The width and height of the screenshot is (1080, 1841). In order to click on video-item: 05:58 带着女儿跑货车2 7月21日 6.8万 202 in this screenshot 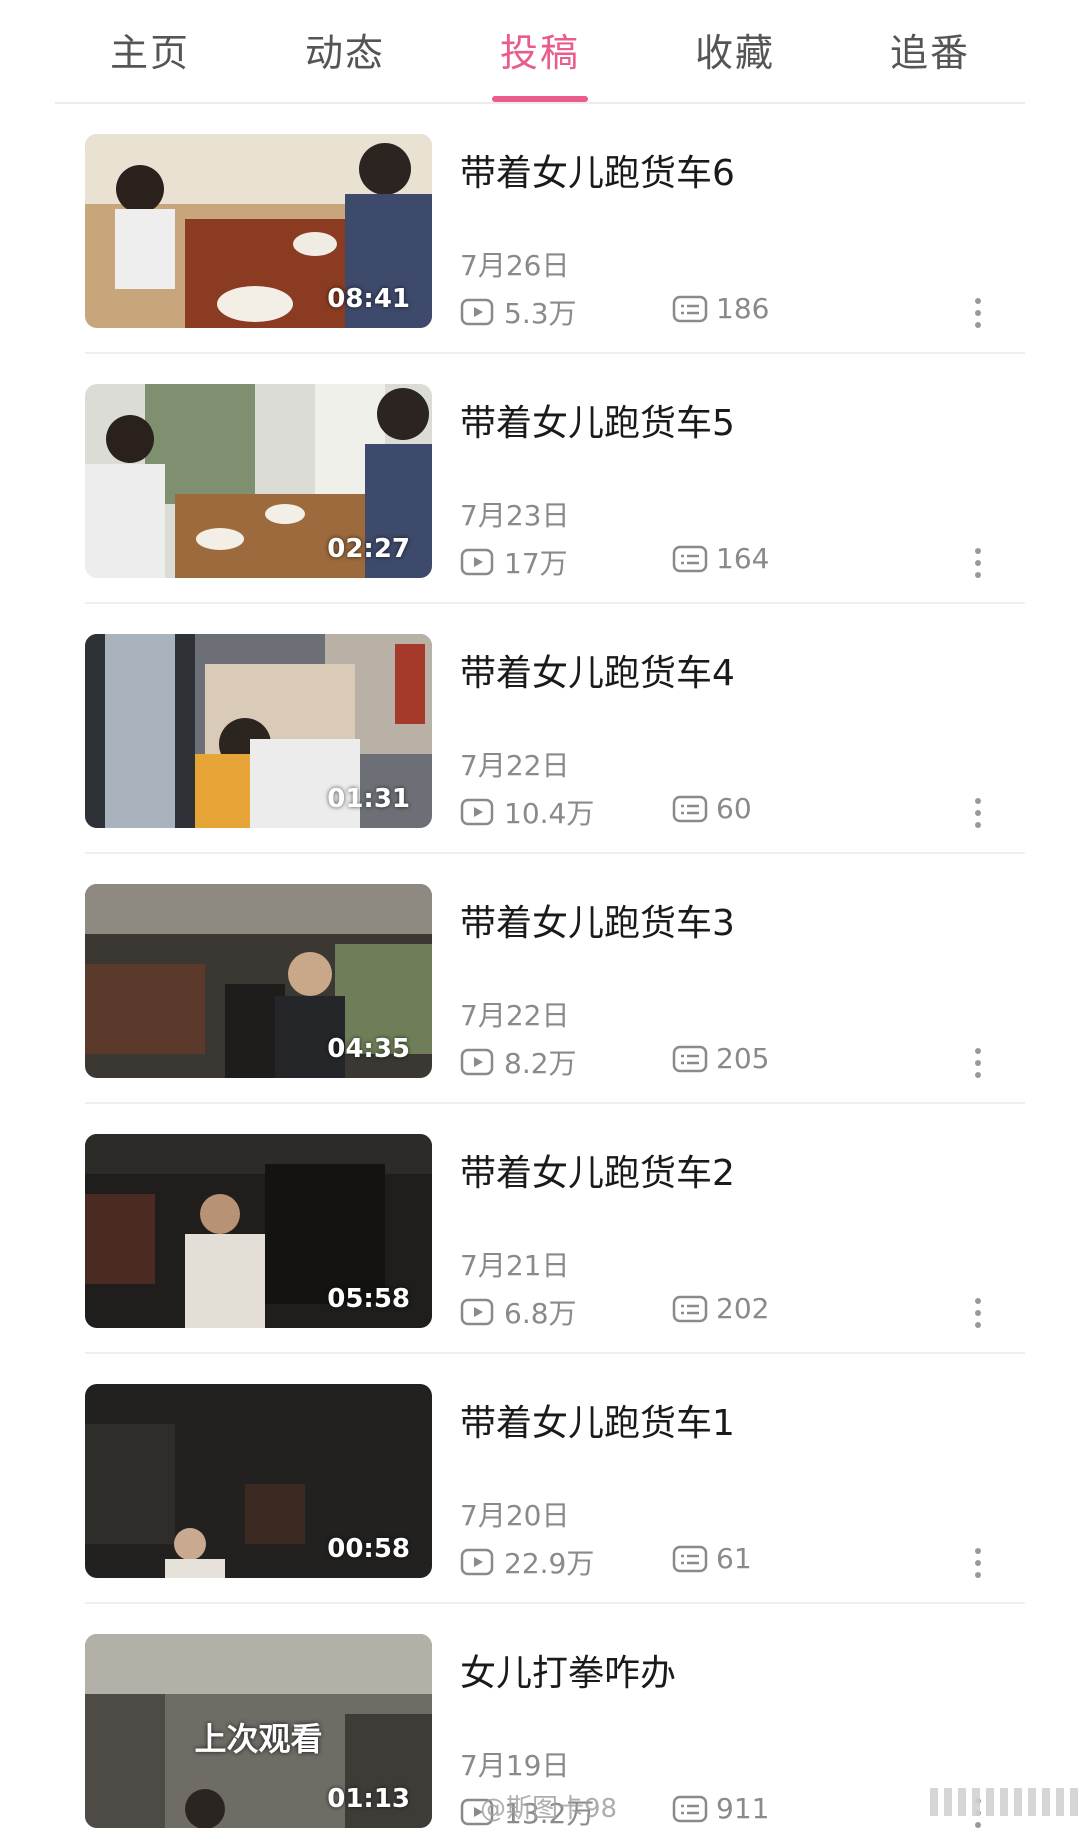, I will do `click(540, 1229)`.